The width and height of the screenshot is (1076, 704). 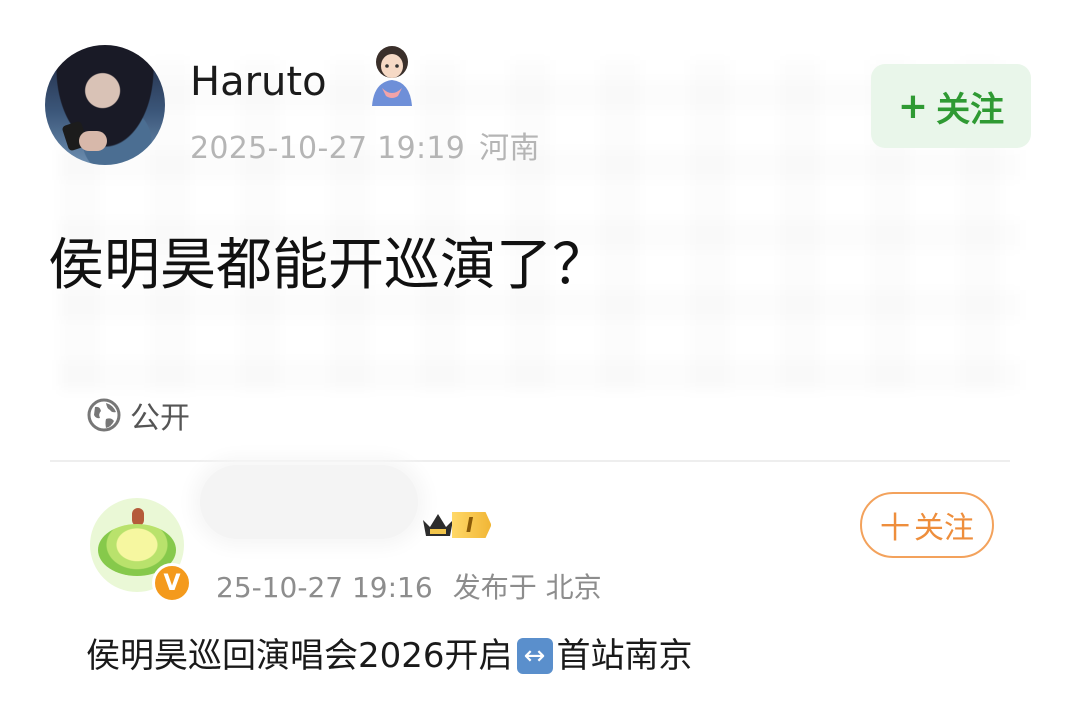 What do you see at coordinates (328, 265) in the screenshot?
I see `post-content: 侯明昊都能开巡演了？` at bounding box center [328, 265].